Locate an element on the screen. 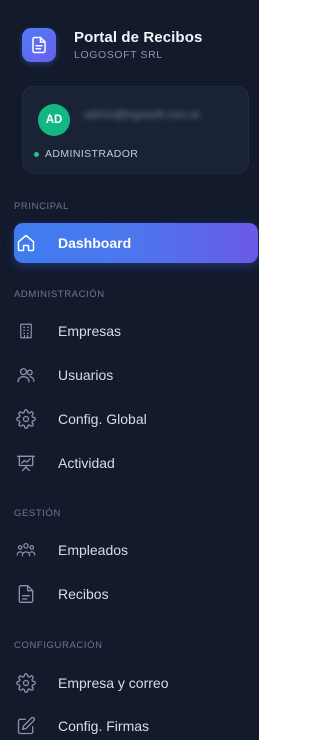  nav-item-config-firmas: Config. Firmas is located at coordinates (136, 723).